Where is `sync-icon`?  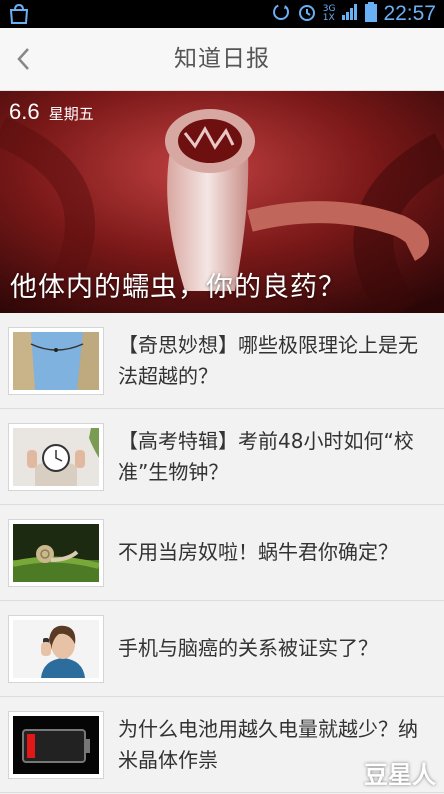
sync-icon is located at coordinates (281, 14).